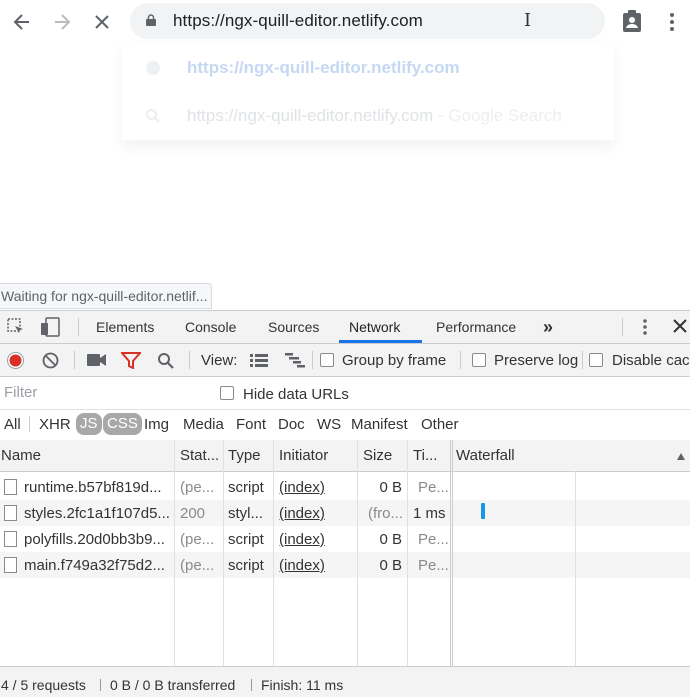 Image resolution: width=690 pixels, height=697 pixels. Describe the element at coordinates (479, 360) in the screenshot. I see `preserve-log-checkbox` at that location.